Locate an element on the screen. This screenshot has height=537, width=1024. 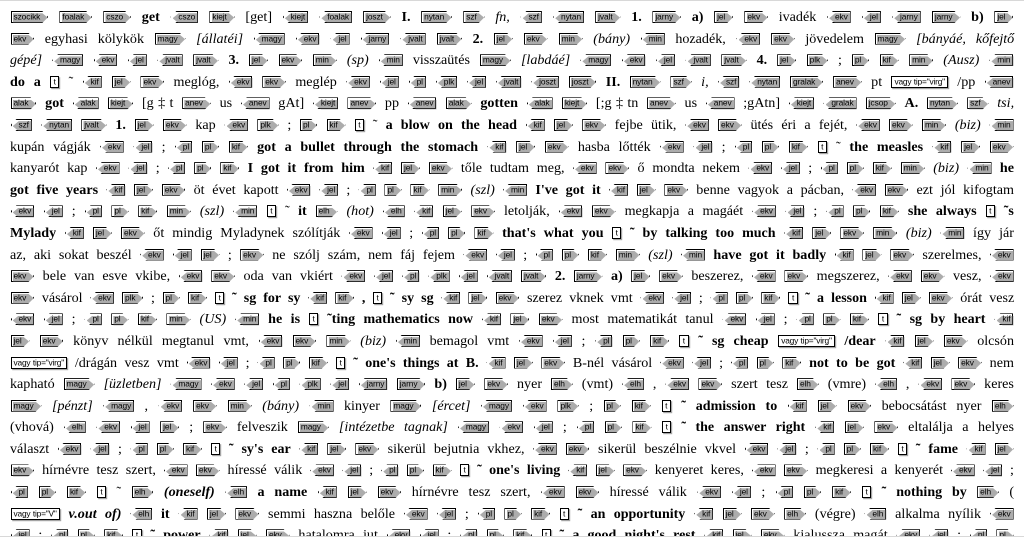
start-tag-szf: szf is located at coordinates (977, 103).